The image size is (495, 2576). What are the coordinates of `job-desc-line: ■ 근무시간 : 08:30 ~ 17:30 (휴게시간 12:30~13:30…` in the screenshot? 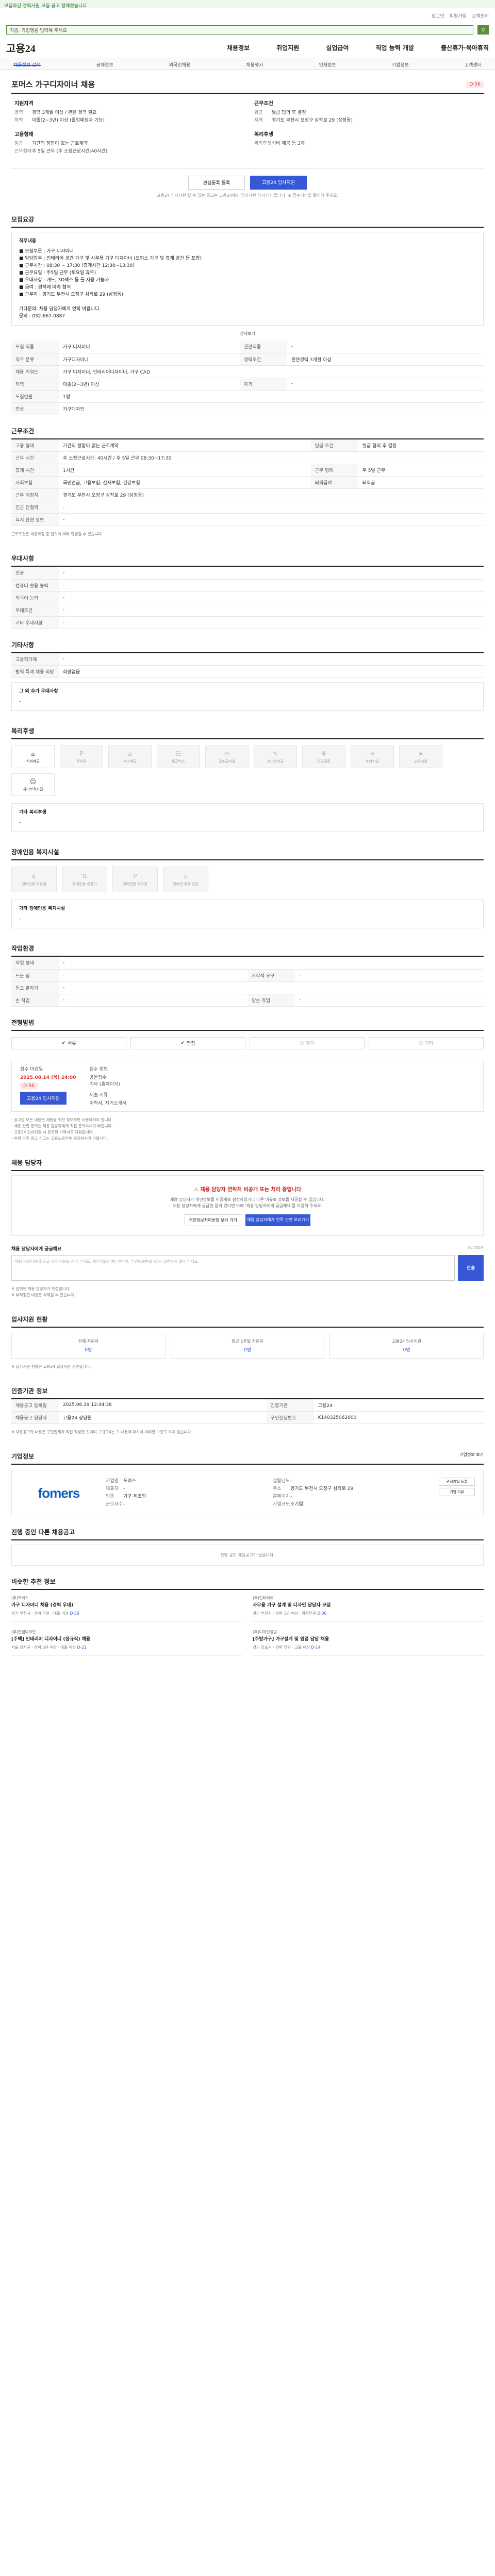 It's located at (77, 265).